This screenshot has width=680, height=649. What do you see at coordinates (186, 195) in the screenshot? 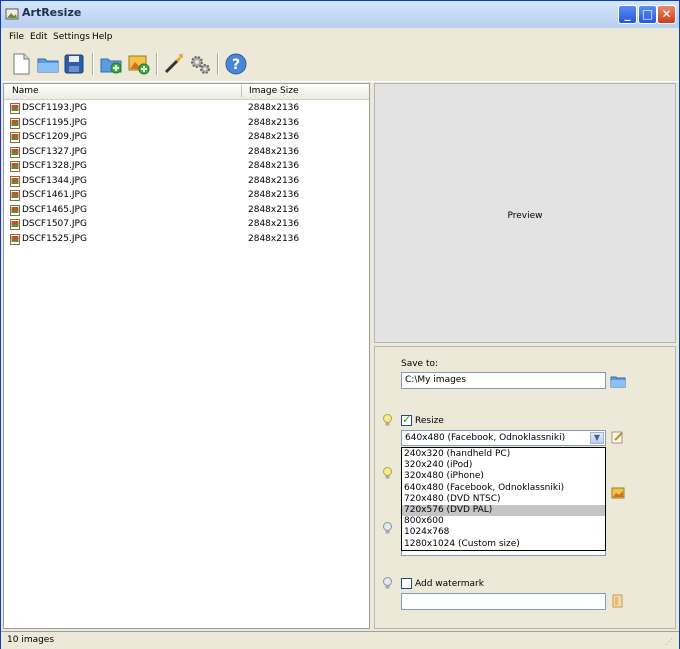
I see `table-row: DSCF1461.JPG 2848x2136` at bounding box center [186, 195].